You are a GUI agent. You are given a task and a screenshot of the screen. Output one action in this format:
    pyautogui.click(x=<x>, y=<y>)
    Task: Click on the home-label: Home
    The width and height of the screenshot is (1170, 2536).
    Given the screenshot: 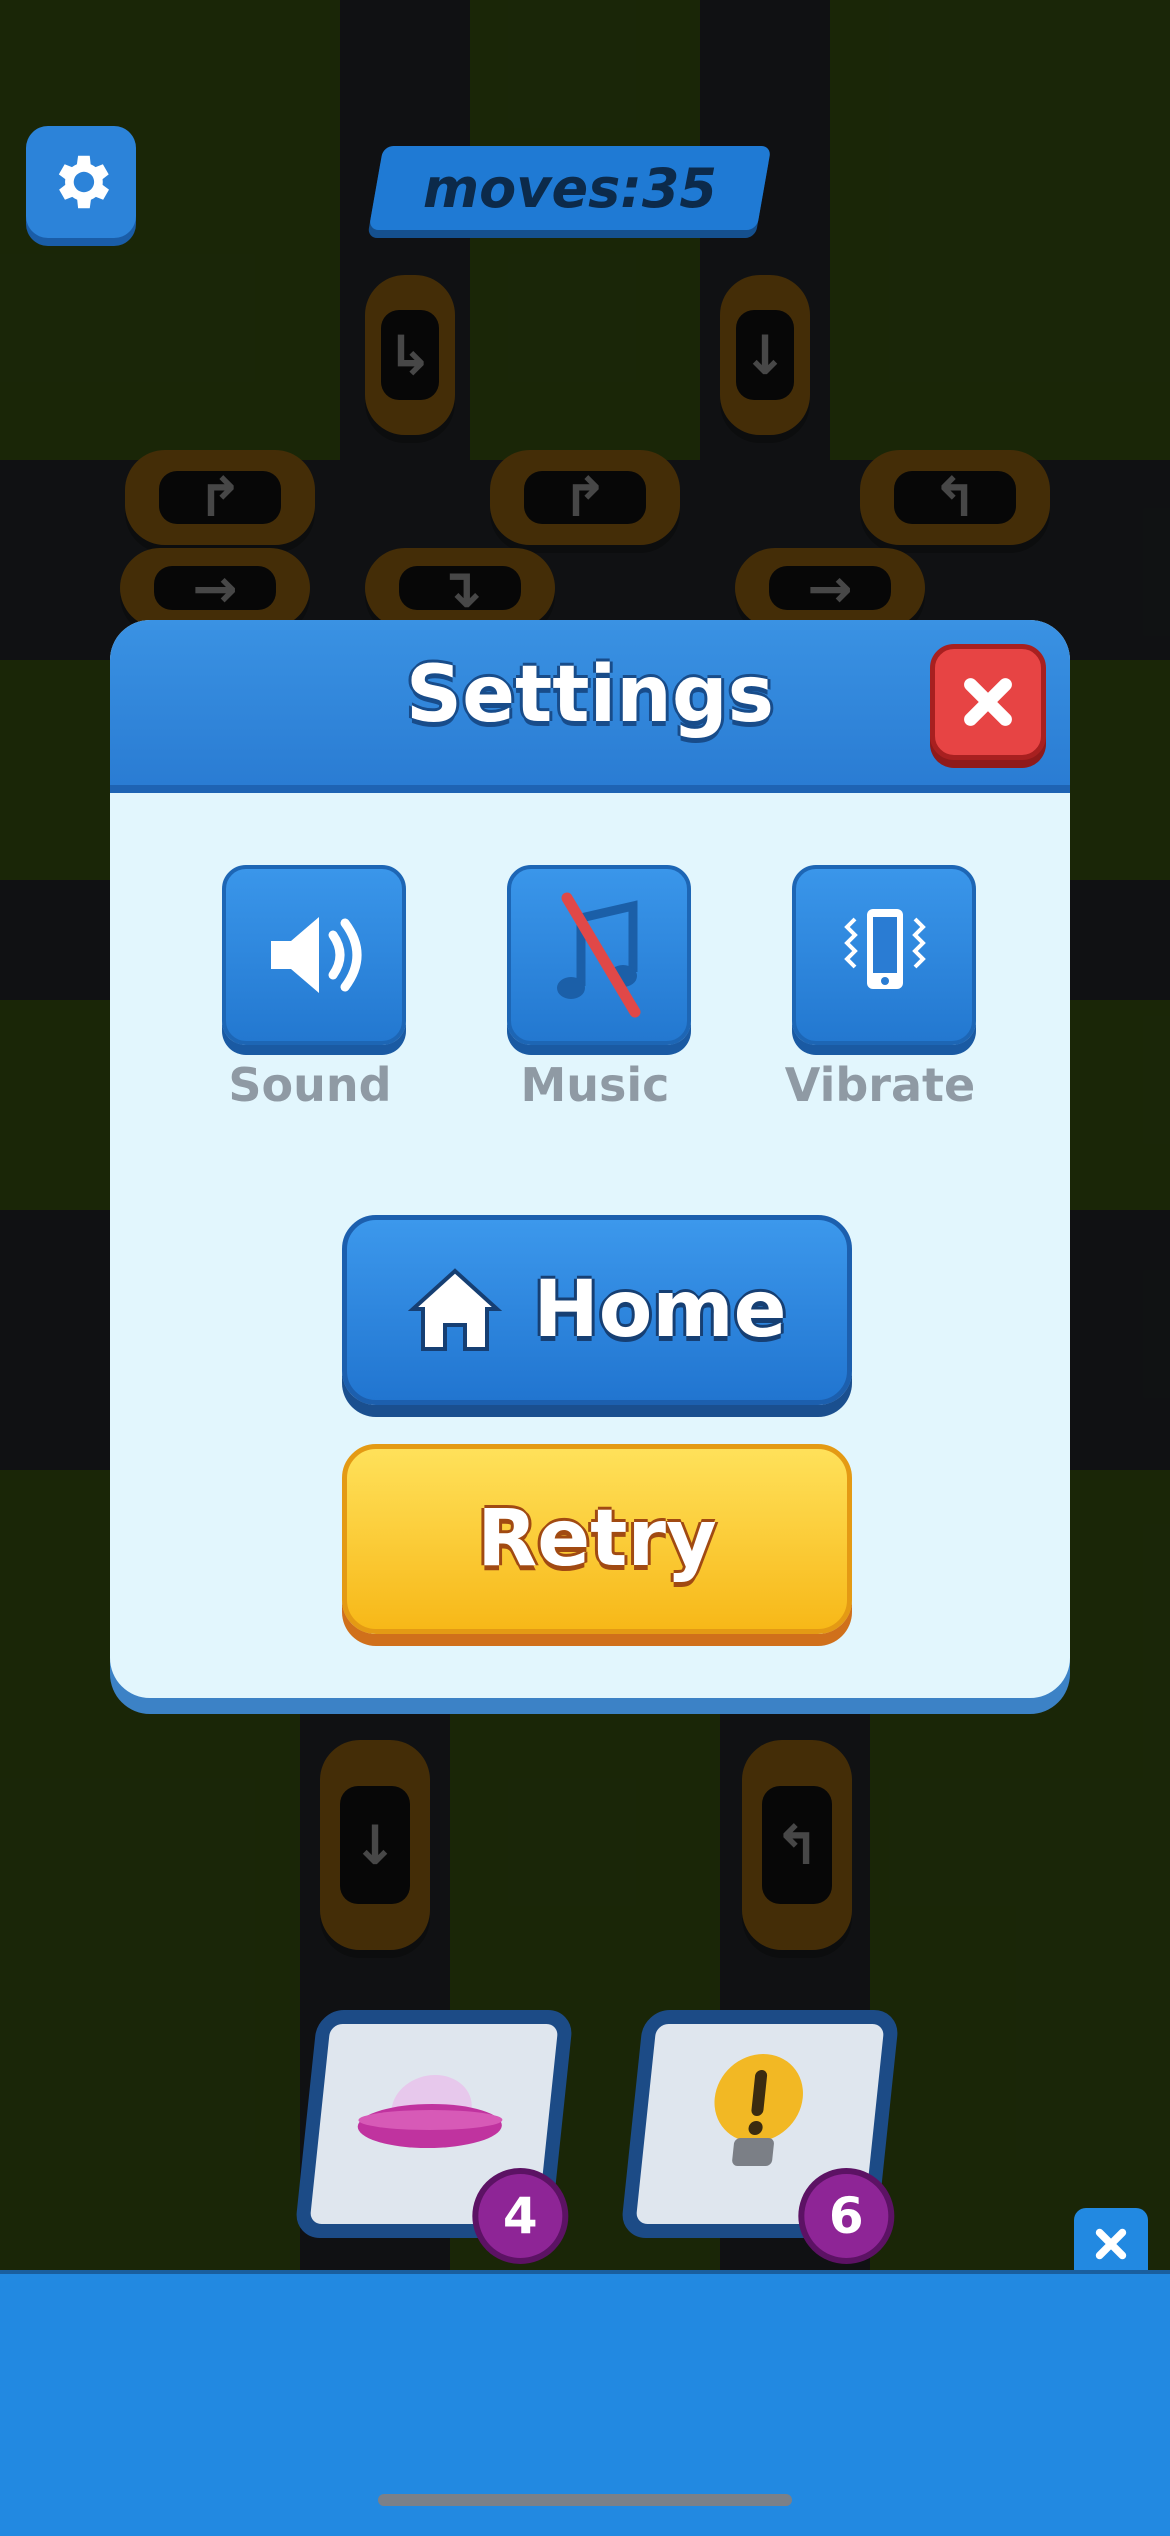 What is the action you would take?
    pyautogui.click(x=660, y=1310)
    